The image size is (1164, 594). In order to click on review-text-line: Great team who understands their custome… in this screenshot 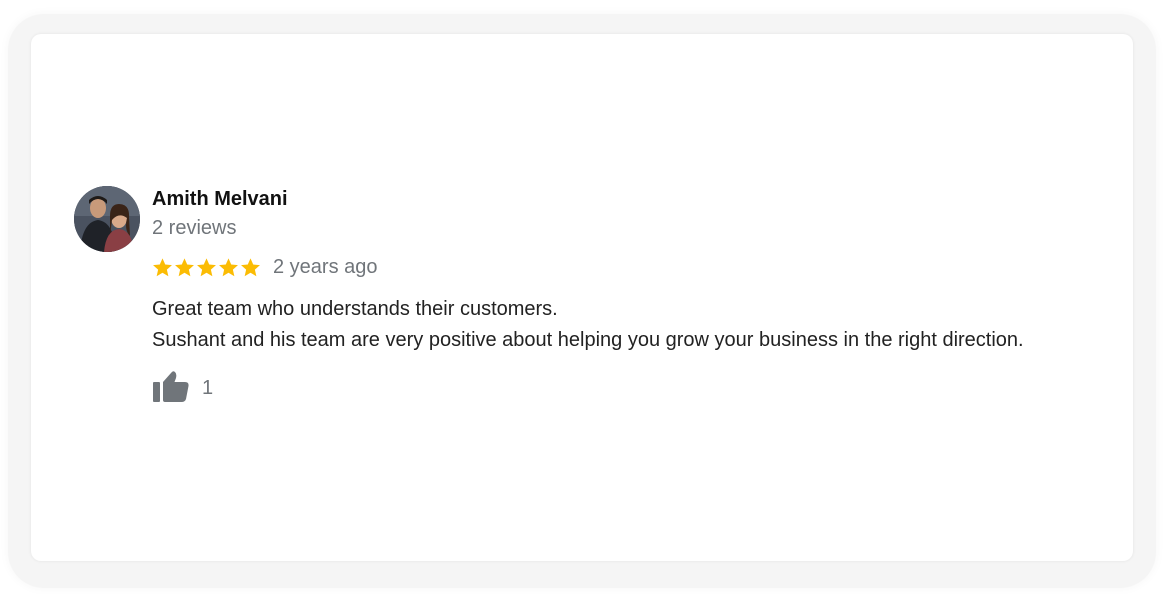, I will do `click(355, 309)`.